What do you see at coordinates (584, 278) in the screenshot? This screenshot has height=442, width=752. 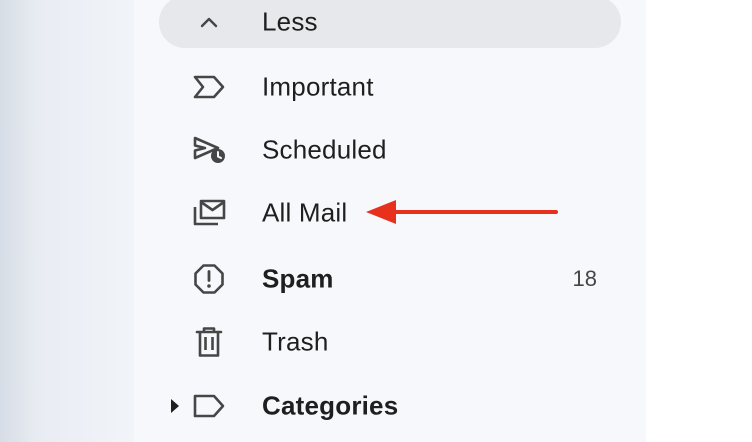 I see `unread-count: 18` at bounding box center [584, 278].